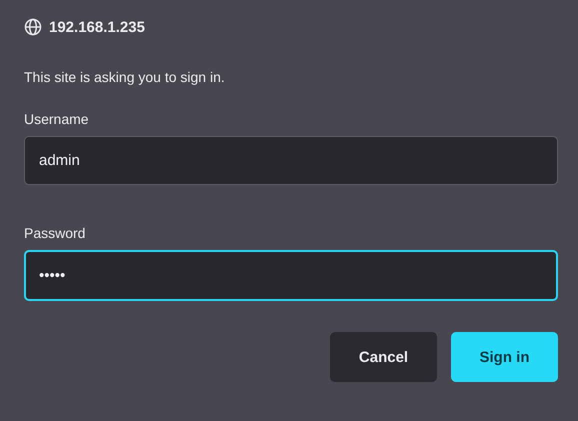  Describe the element at coordinates (291, 275) in the screenshot. I see `input-field: •••••` at that location.